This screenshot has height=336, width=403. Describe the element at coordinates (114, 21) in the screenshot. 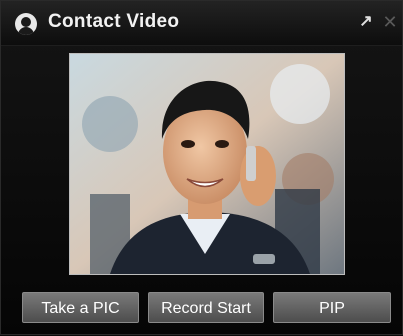

I see `window-title: Contact Video` at that location.